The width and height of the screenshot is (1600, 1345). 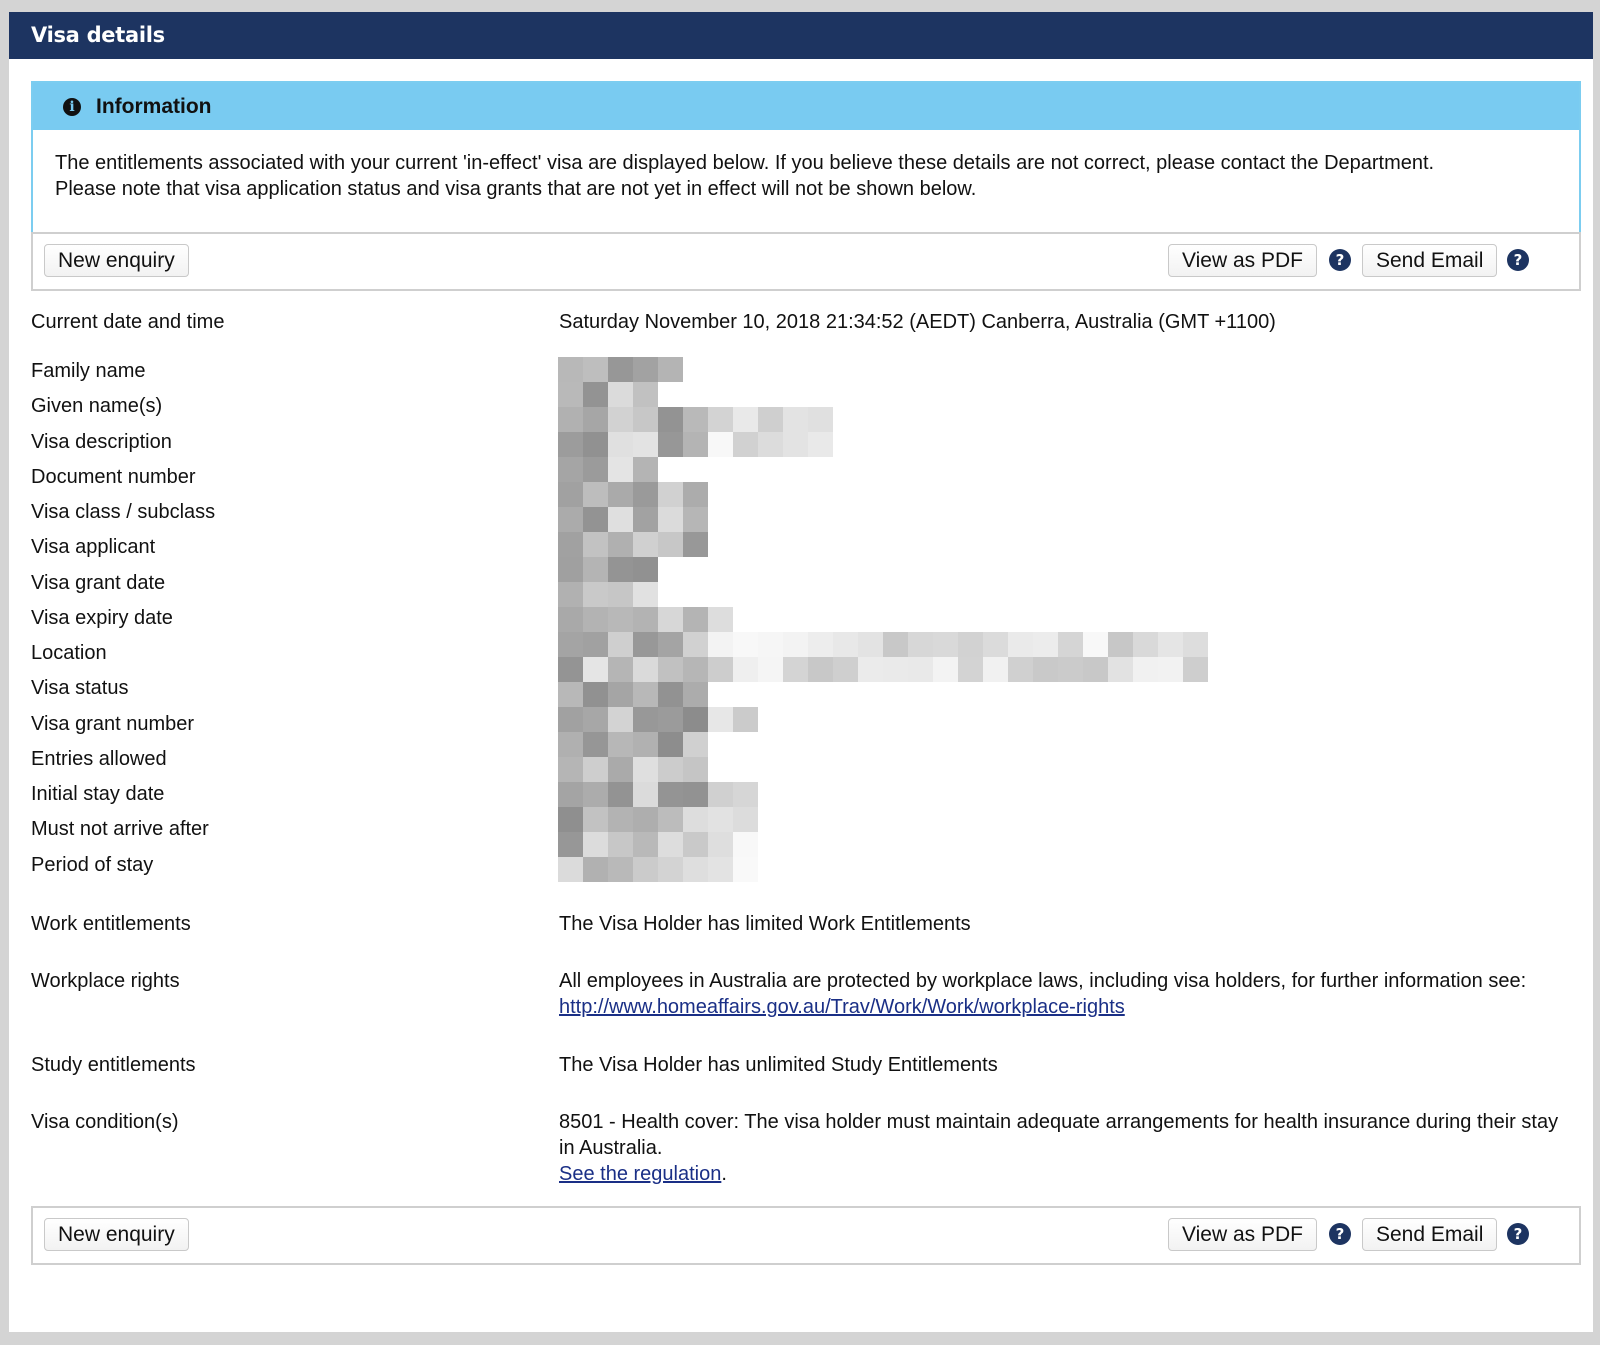 What do you see at coordinates (97, 406) in the screenshot?
I see `given-names-label: Given name(s)` at bounding box center [97, 406].